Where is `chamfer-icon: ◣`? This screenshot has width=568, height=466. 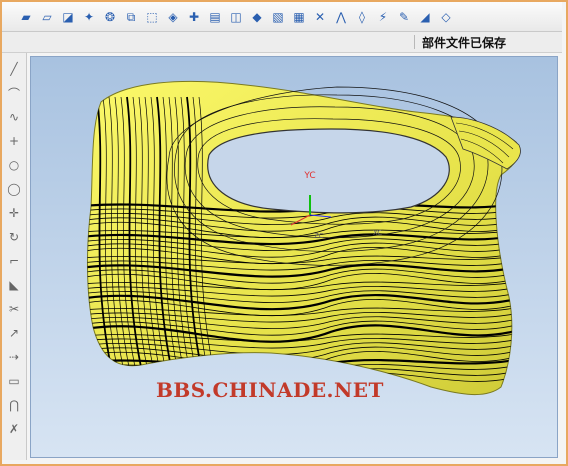 chamfer-icon: ◣ is located at coordinates (14, 285).